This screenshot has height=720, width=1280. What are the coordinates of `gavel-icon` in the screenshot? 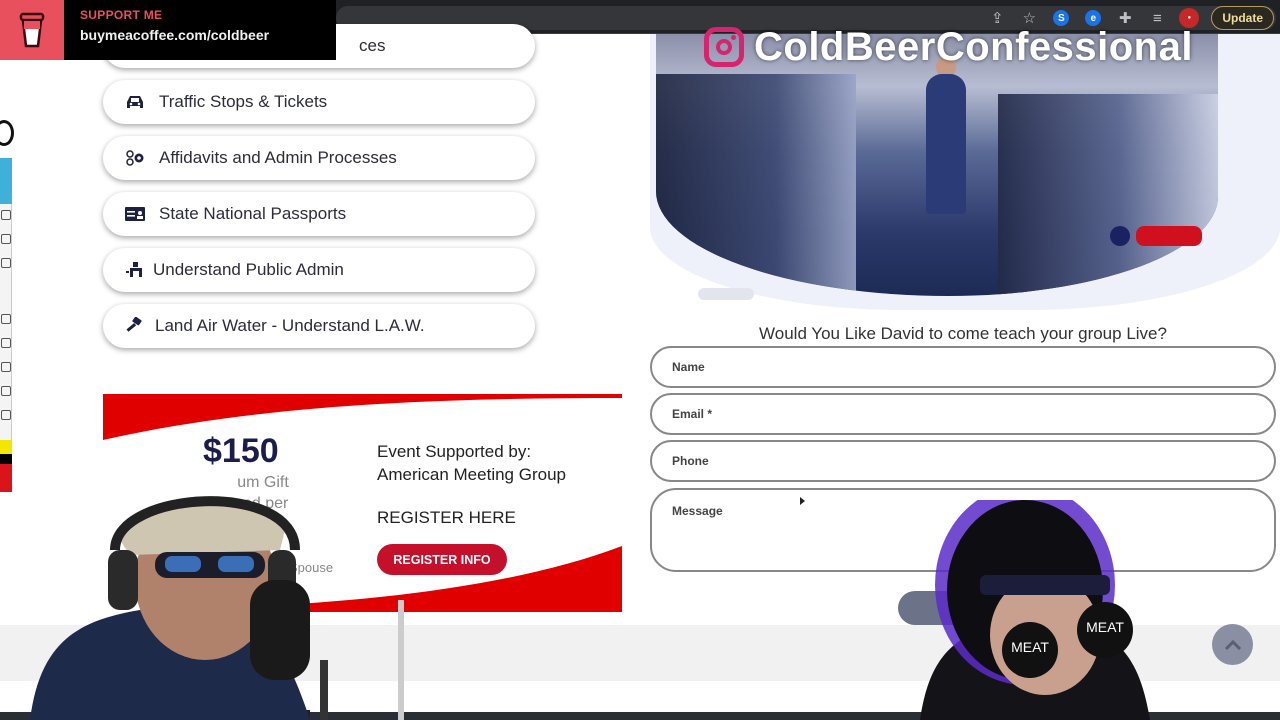 It's located at (135, 326).